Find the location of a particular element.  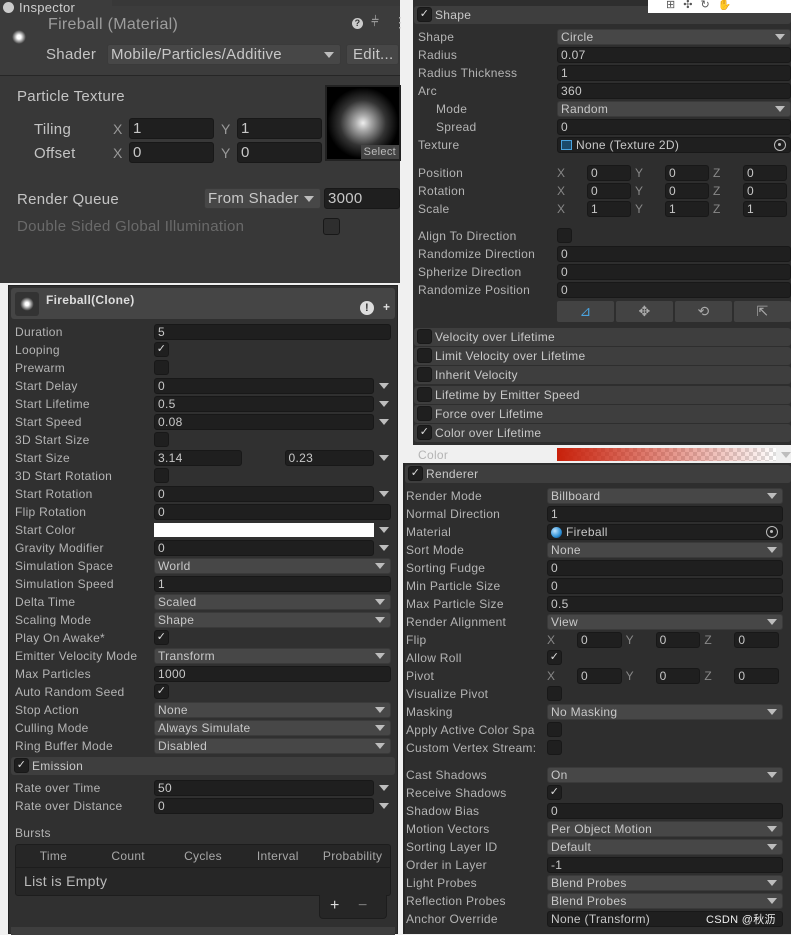

normal-direction-field: 1 is located at coordinates (665, 514).